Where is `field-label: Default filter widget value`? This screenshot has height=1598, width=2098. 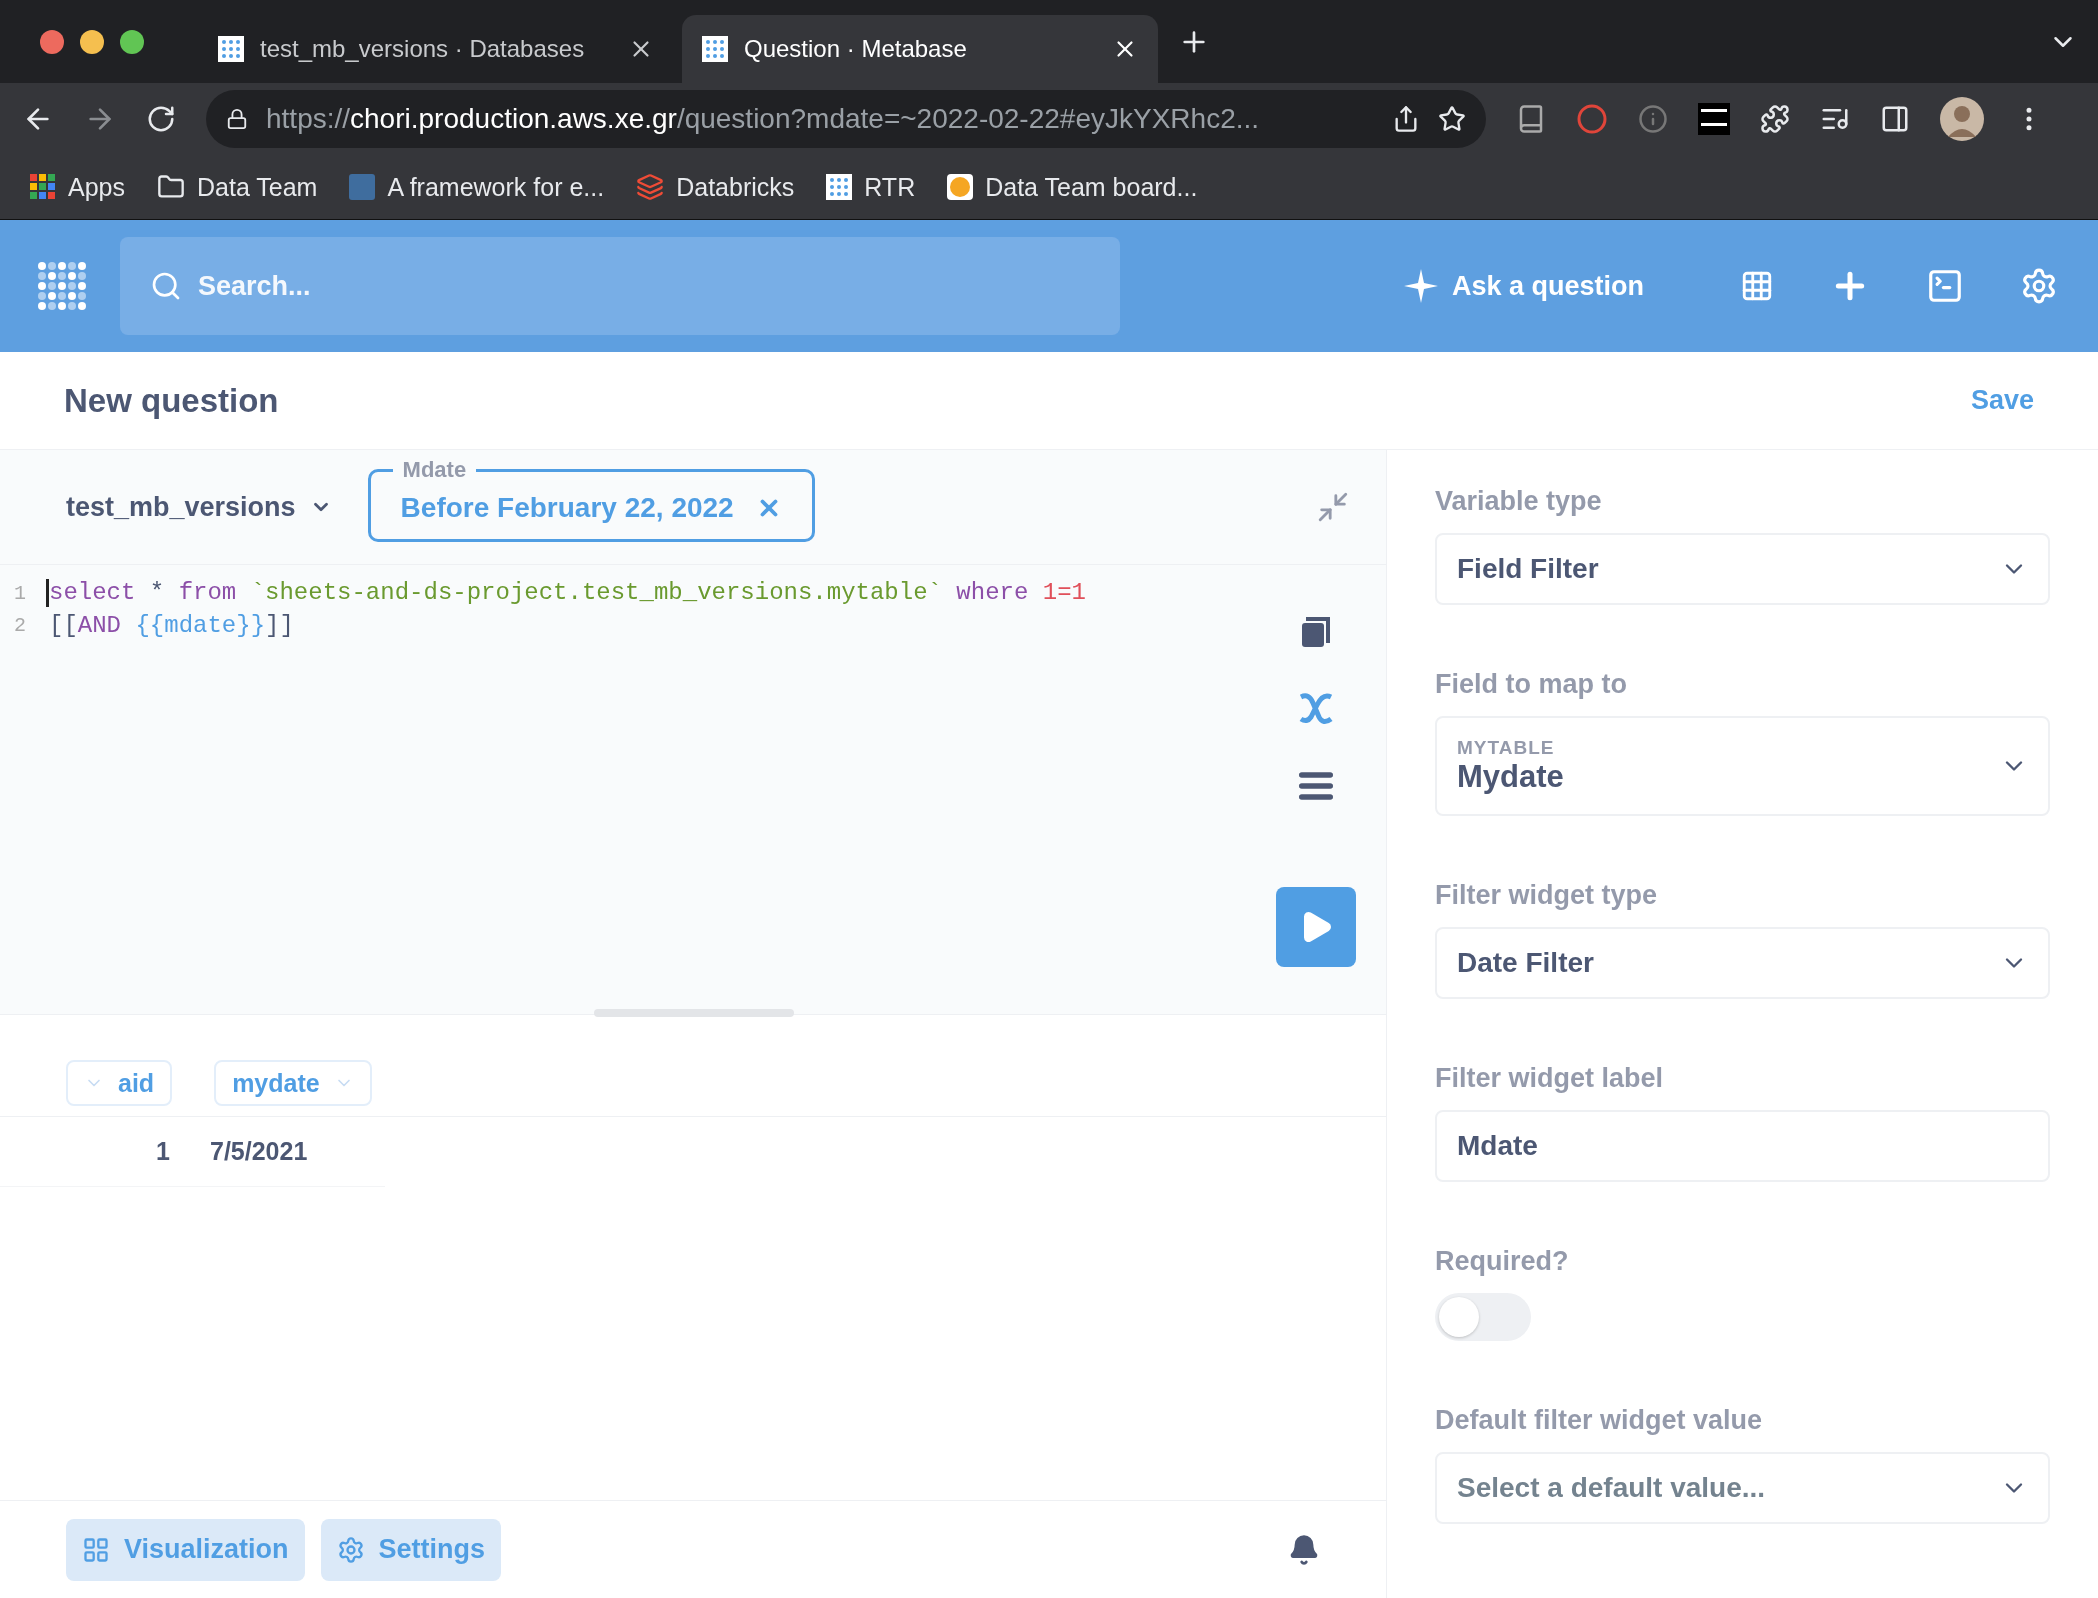 field-label: Default filter widget value is located at coordinates (1599, 1420).